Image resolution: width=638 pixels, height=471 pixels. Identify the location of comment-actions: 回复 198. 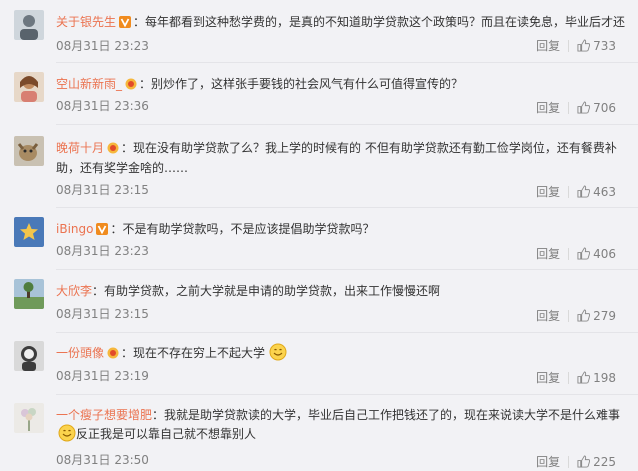
(576, 377).